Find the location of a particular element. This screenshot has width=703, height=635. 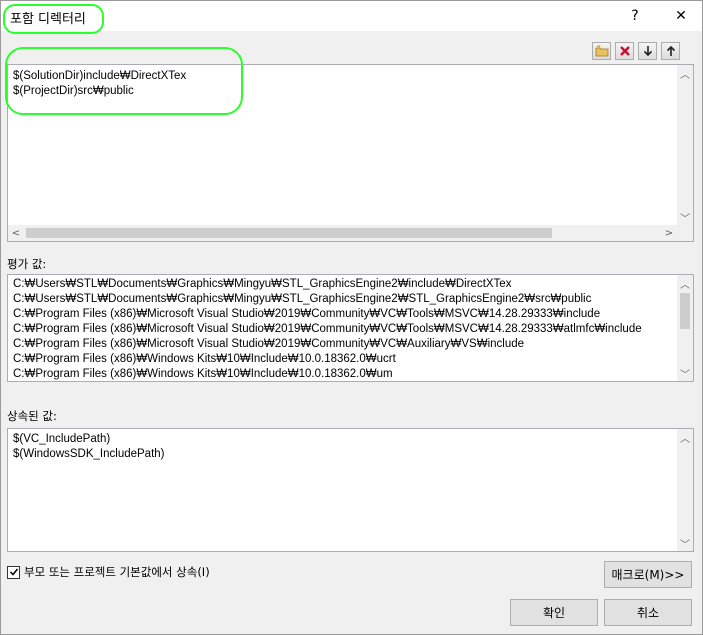

delete-icon is located at coordinates (624, 51).